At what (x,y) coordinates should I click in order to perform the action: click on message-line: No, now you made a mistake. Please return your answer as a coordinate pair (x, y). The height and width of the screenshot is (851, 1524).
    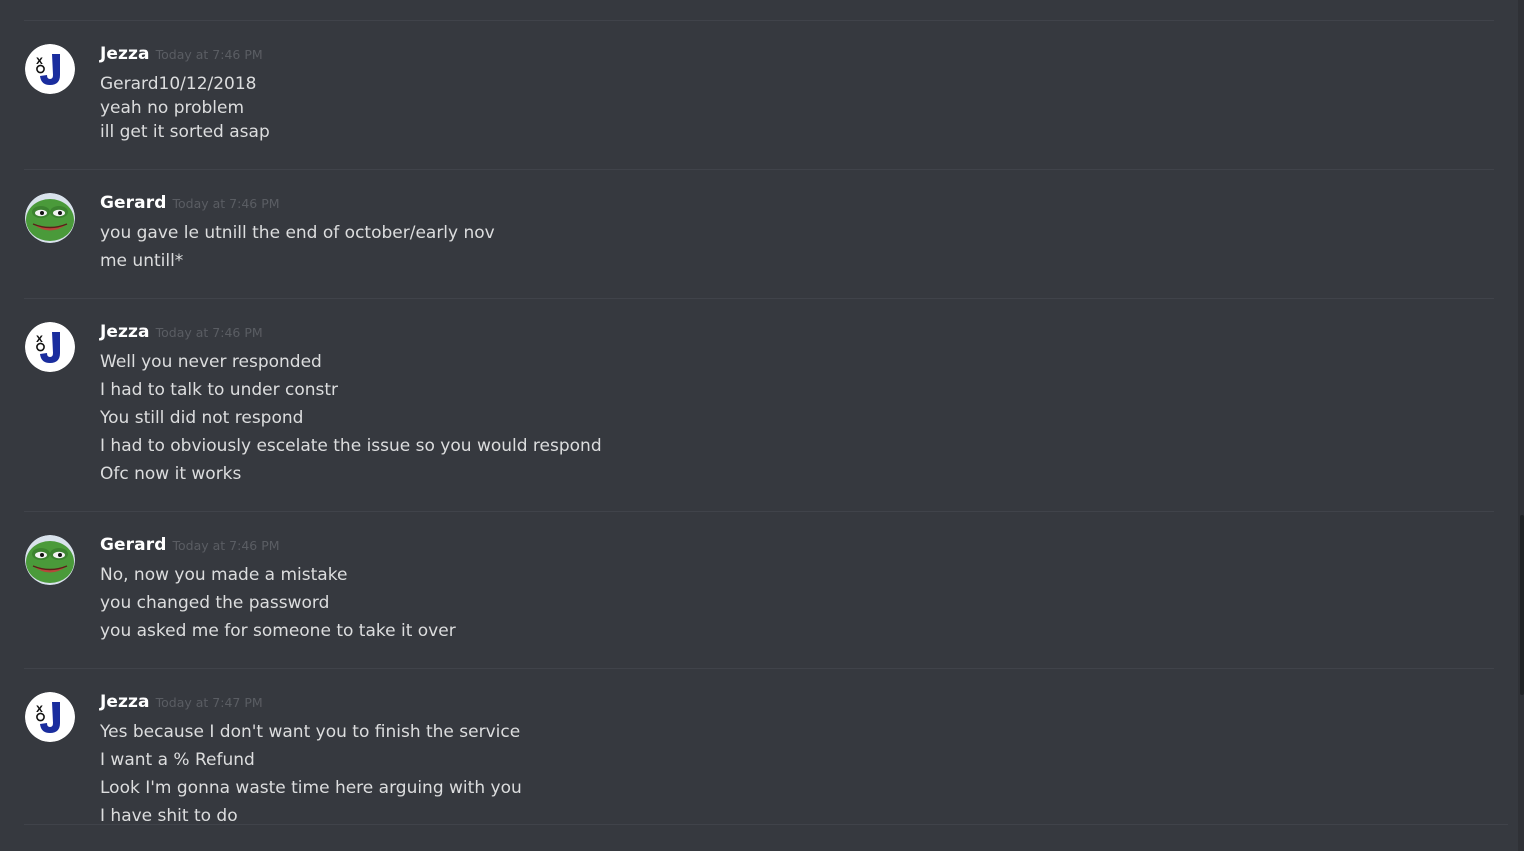
    Looking at the image, I should click on (224, 575).